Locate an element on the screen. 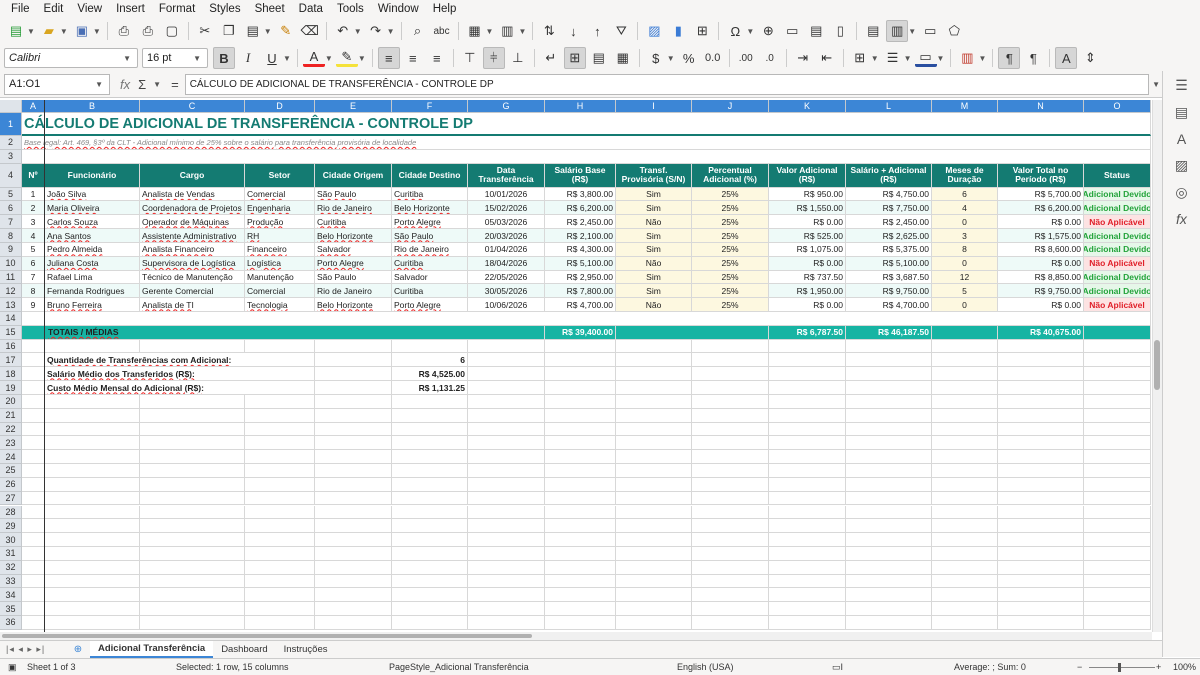 Image resolution: width=1200 pixels, height=675 pixels. align-right-icon: ≡ is located at coordinates (437, 58).